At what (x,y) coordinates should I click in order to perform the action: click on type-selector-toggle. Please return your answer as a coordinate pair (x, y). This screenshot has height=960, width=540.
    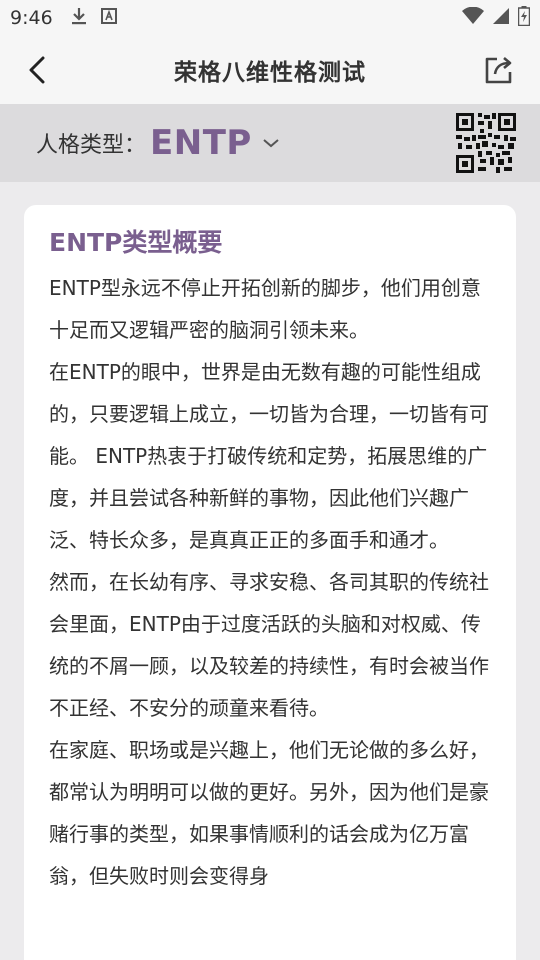
    Looking at the image, I should click on (271, 143).